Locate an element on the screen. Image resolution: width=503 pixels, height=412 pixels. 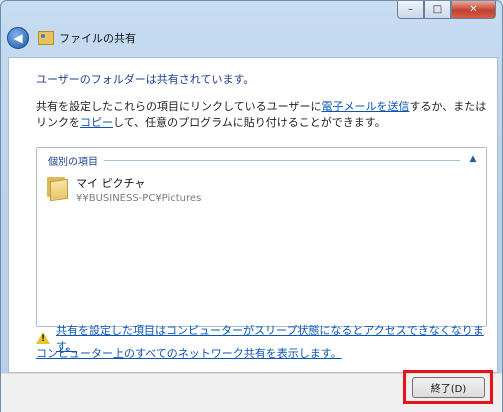
group-title: 個別の項目 is located at coordinates (73, 162).